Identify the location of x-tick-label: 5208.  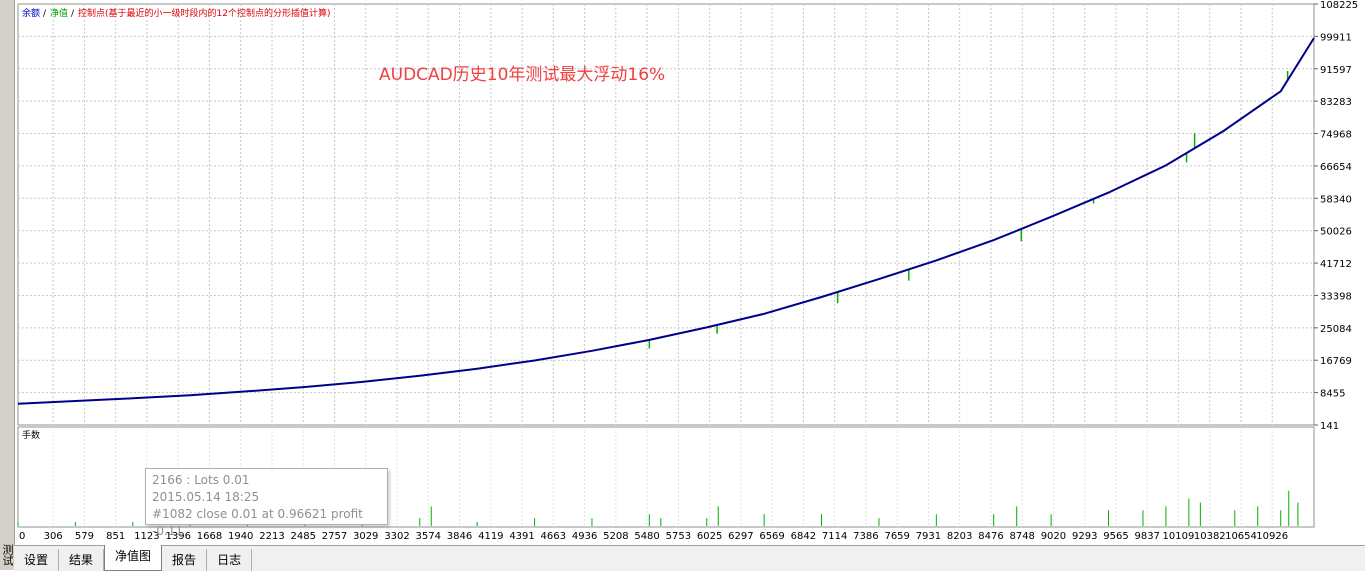
(615, 536).